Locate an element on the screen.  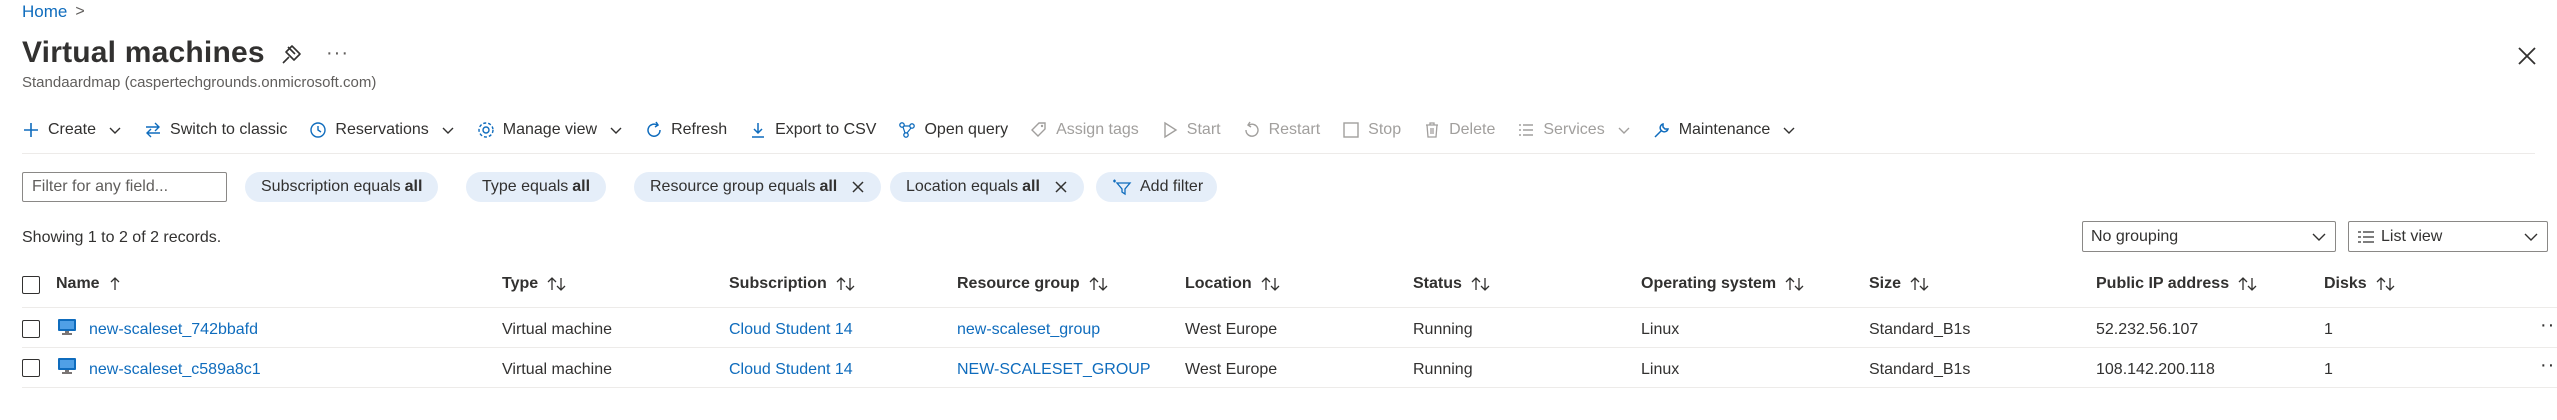
cell-public-ip: 52.232.56.107 is located at coordinates (2147, 329).